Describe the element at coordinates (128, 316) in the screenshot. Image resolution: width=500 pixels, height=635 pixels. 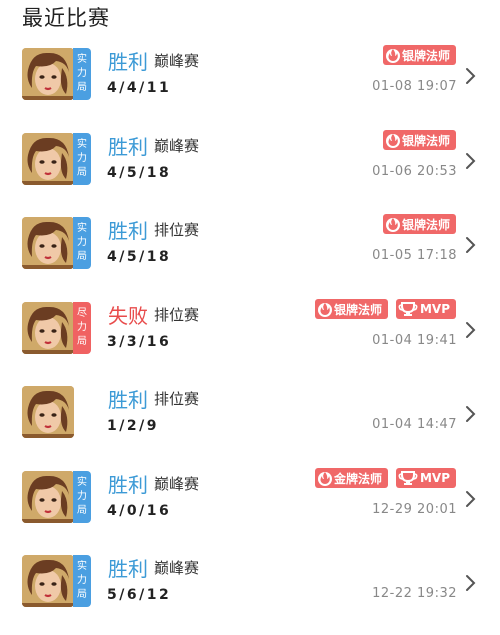
I see `match-result: 失败` at that location.